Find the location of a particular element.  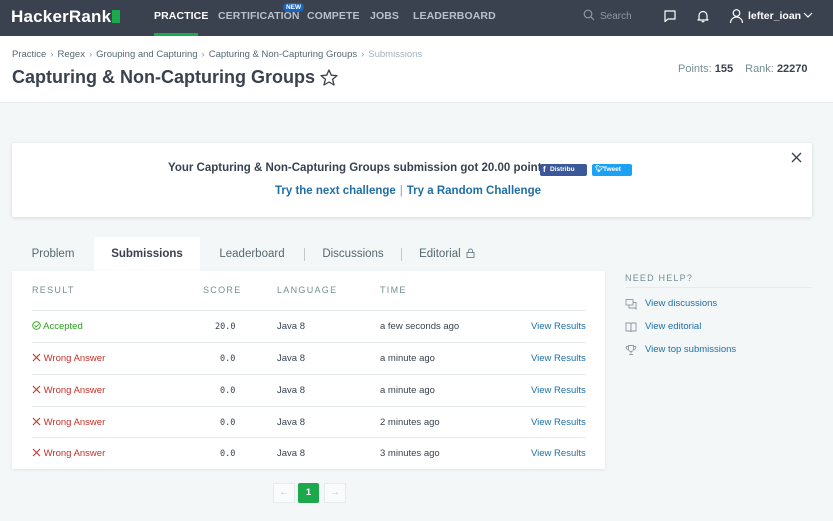

user-icon is located at coordinates (736, 16).